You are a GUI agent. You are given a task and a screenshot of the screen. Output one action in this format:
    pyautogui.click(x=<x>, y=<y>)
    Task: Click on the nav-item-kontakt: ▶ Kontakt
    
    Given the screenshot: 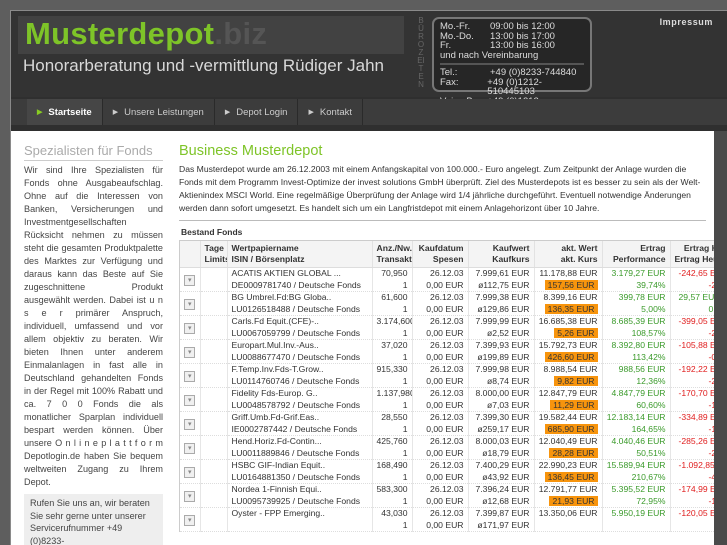 What is the action you would take?
    pyautogui.click(x=331, y=112)
    